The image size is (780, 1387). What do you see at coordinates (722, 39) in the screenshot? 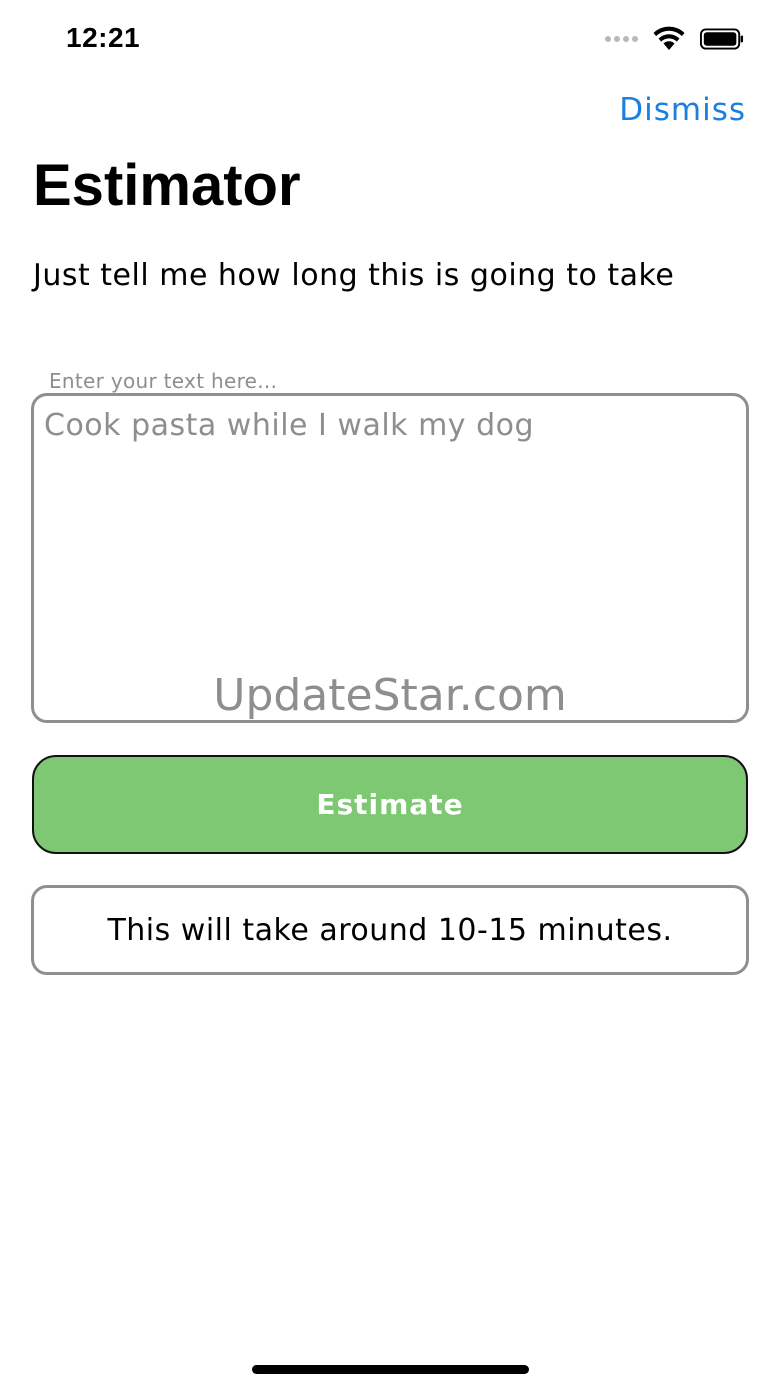
I see `battery-icon` at bounding box center [722, 39].